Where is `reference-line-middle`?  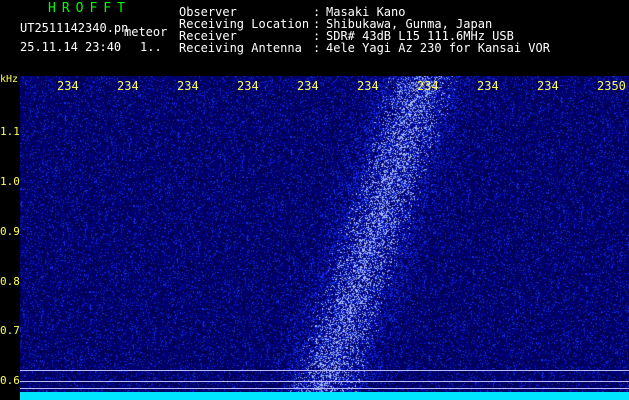
reference-line-middle is located at coordinates (324, 381).